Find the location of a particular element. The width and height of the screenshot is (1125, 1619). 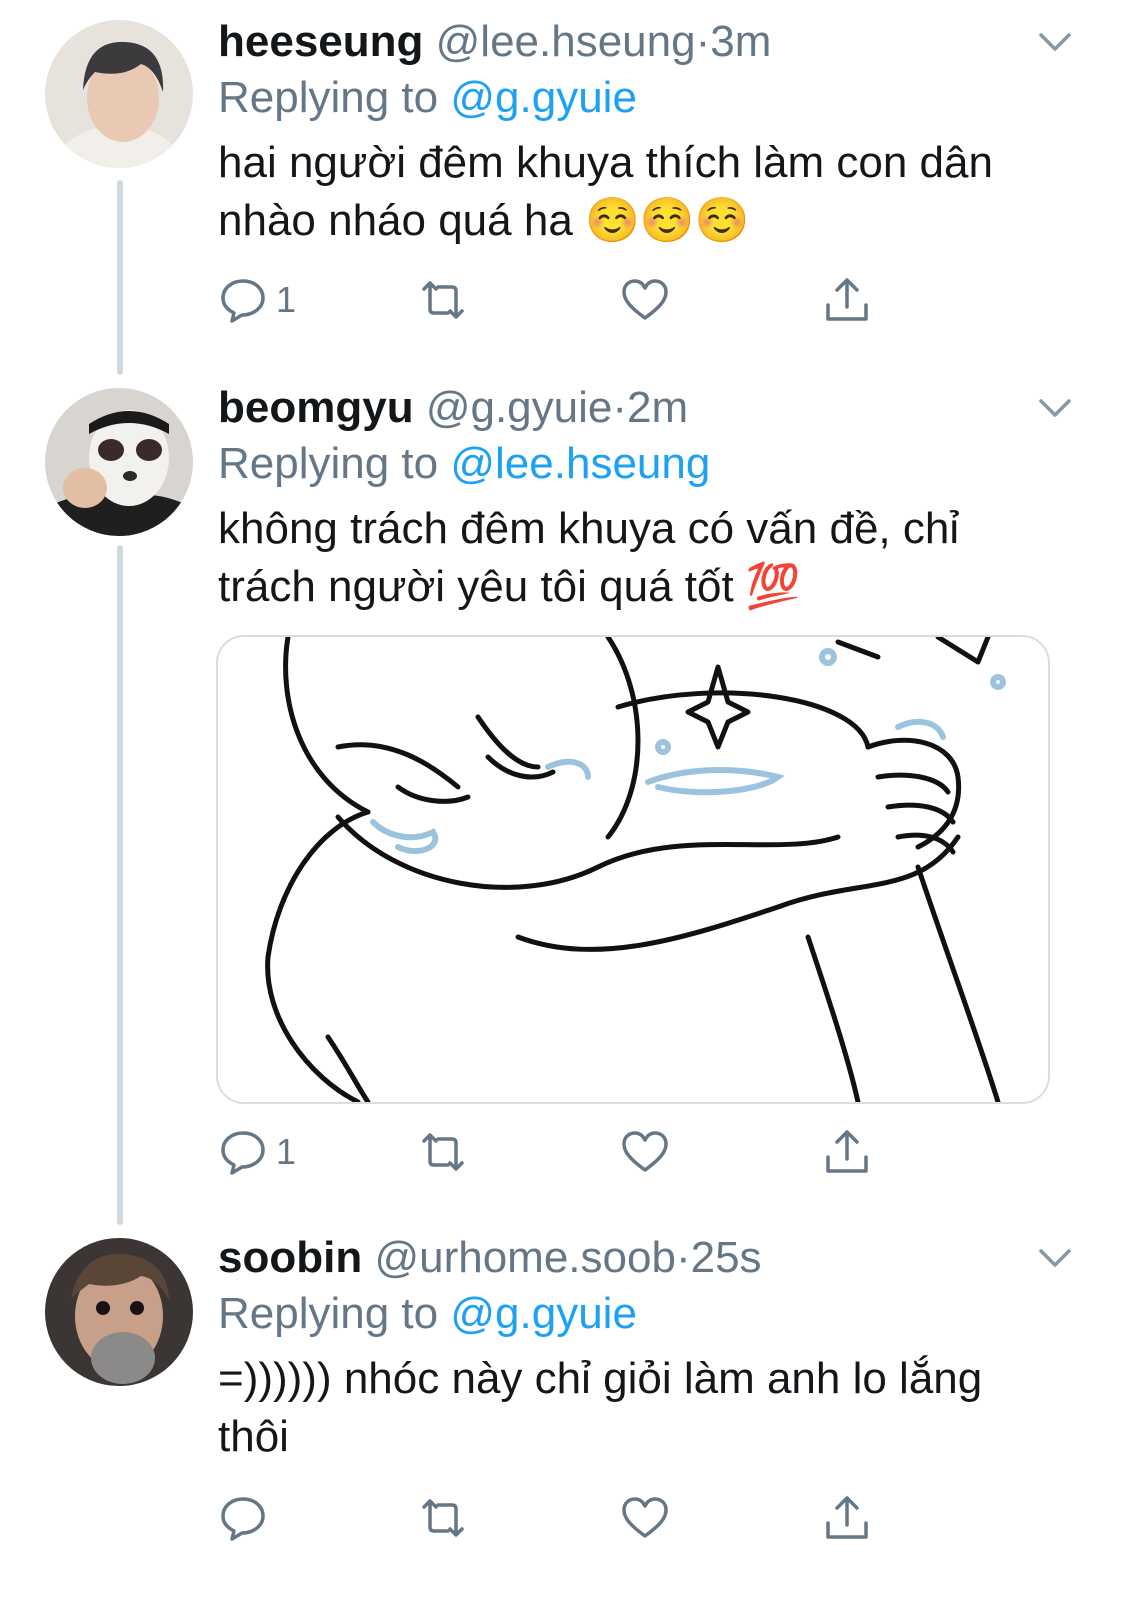

display-name: soobin is located at coordinates (290, 1257).